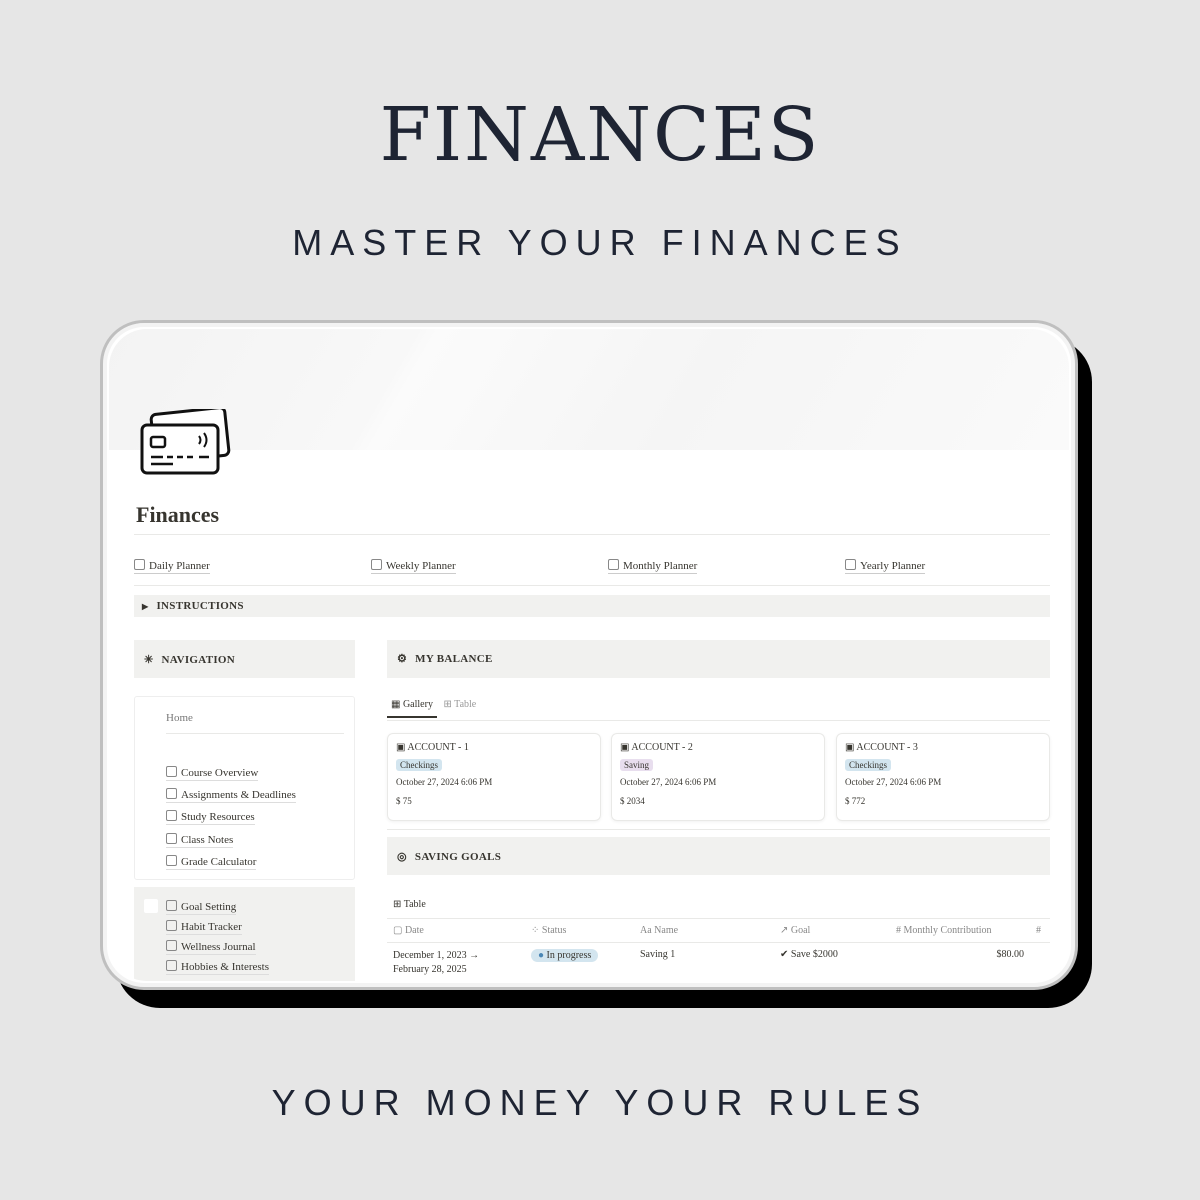 The image size is (1200, 1200). What do you see at coordinates (637, 765) in the screenshot?
I see `account-type-tag: Saving` at bounding box center [637, 765].